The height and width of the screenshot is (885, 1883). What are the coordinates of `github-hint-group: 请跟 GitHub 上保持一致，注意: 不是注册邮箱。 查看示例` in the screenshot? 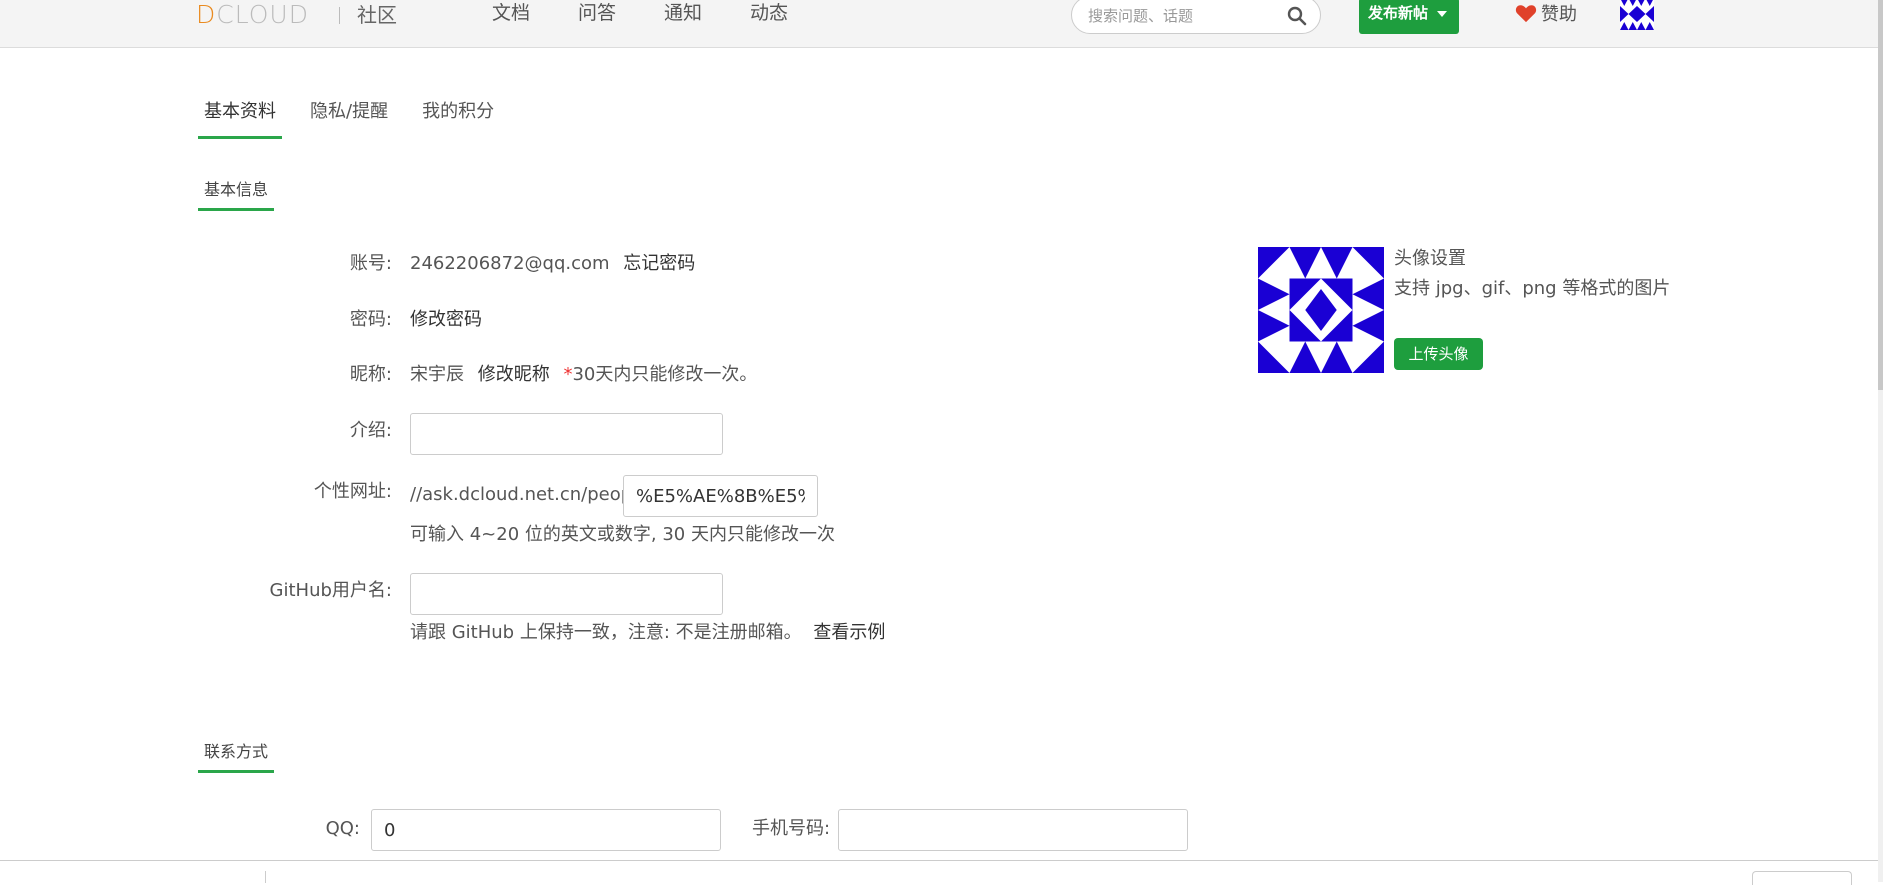 It's located at (647, 633).